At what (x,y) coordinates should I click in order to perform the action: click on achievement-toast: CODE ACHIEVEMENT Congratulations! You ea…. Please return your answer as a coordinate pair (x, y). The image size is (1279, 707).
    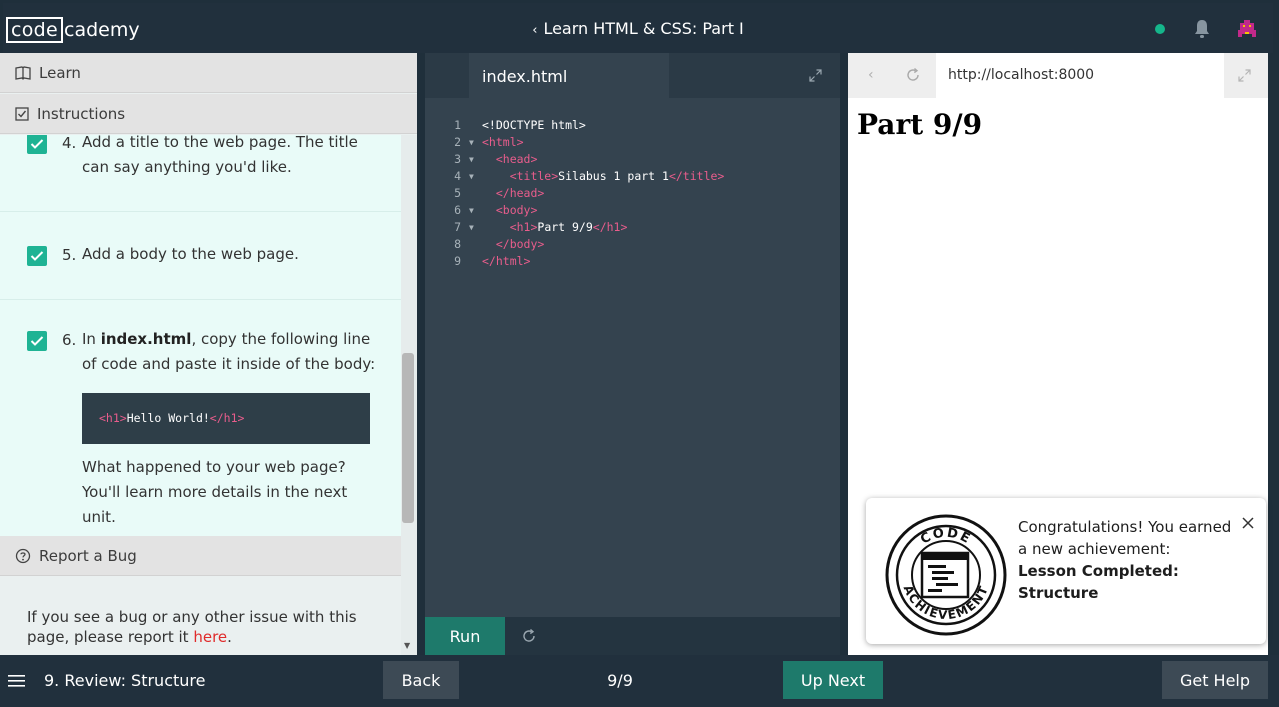
    Looking at the image, I should click on (1066, 571).